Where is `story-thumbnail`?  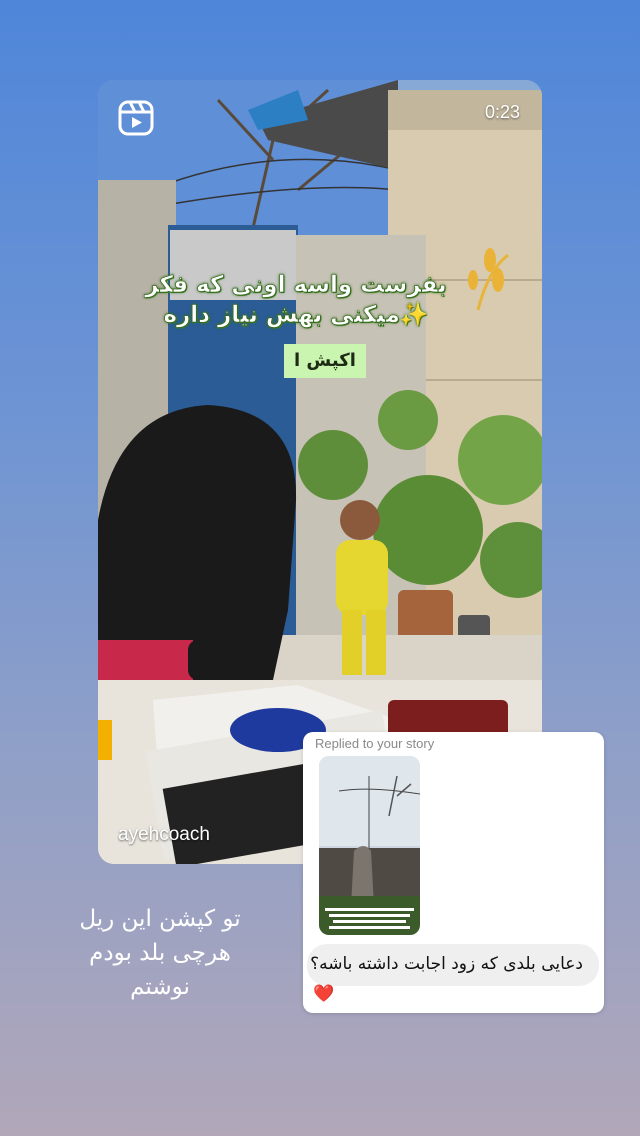
story-thumbnail is located at coordinates (369, 845).